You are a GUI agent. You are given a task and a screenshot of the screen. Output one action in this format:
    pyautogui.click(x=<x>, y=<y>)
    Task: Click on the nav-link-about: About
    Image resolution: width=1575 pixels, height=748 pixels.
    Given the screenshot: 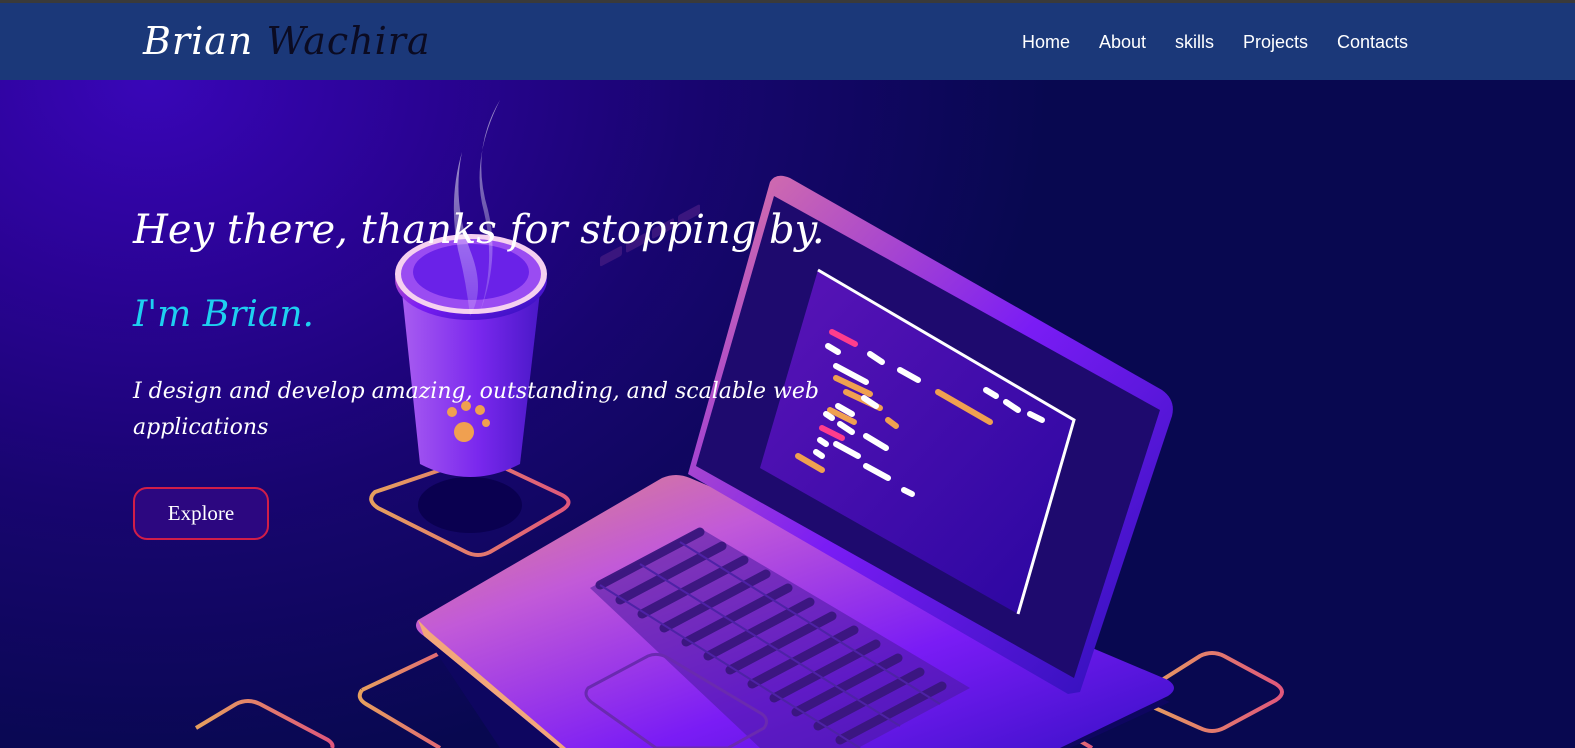 What is the action you would take?
    pyautogui.click(x=1122, y=42)
    